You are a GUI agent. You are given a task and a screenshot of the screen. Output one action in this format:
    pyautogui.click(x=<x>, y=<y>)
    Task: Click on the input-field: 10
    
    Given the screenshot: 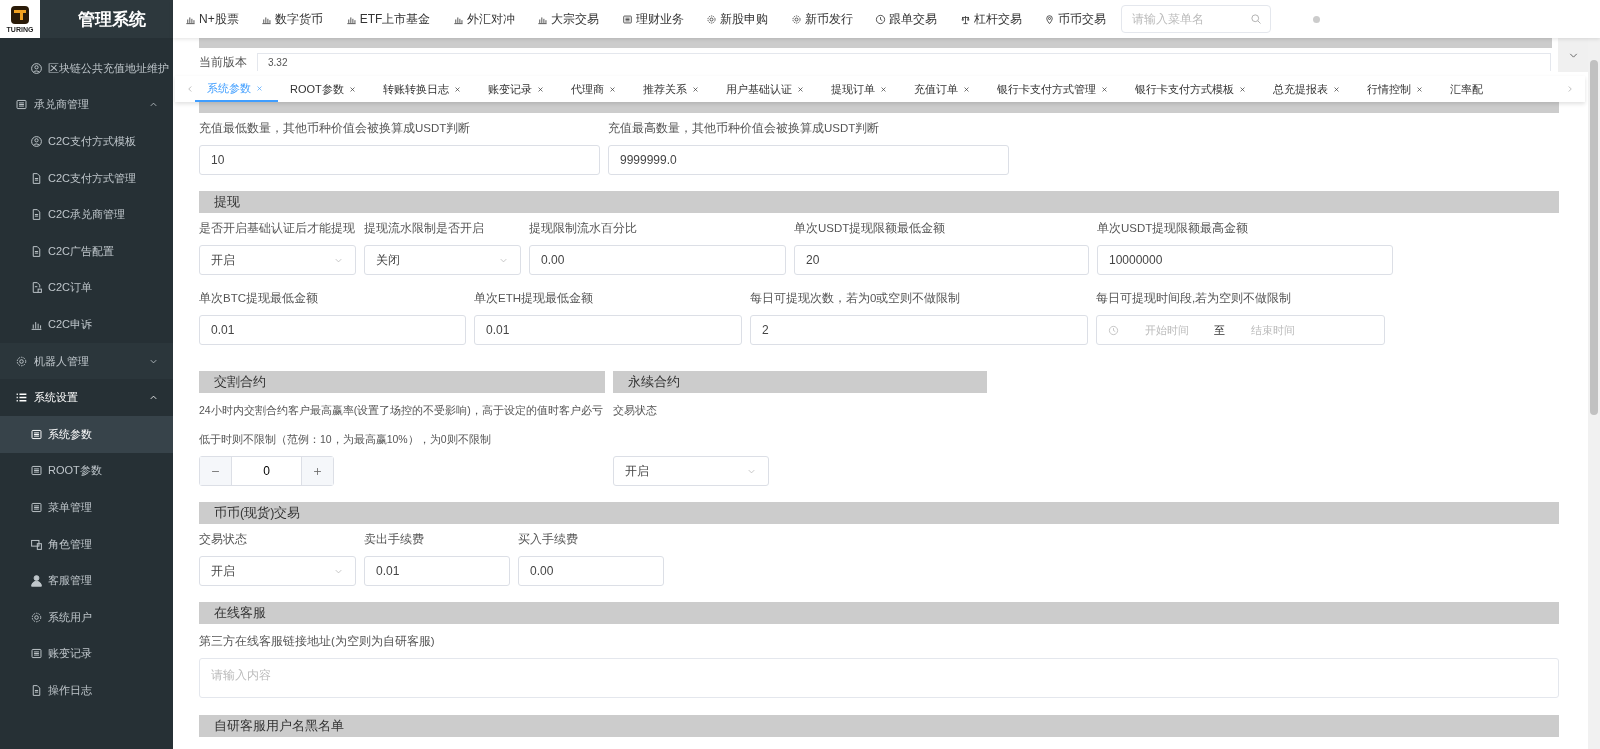 What is the action you would take?
    pyautogui.click(x=399, y=160)
    